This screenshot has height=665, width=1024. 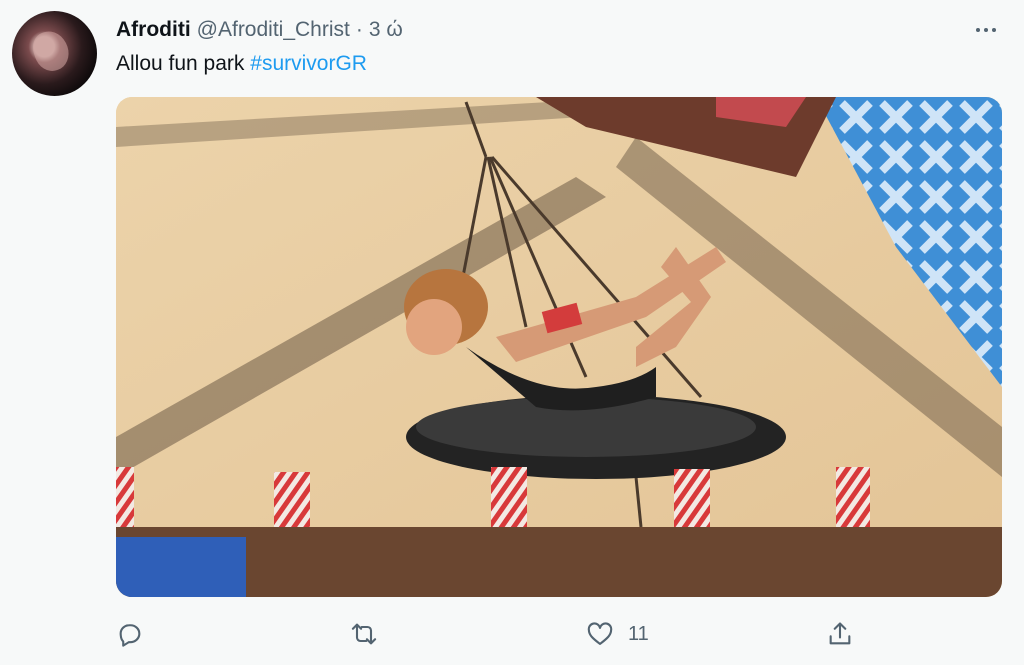 I want to click on tweet-text: Allou fun park #survivorGR, so click(x=241, y=64).